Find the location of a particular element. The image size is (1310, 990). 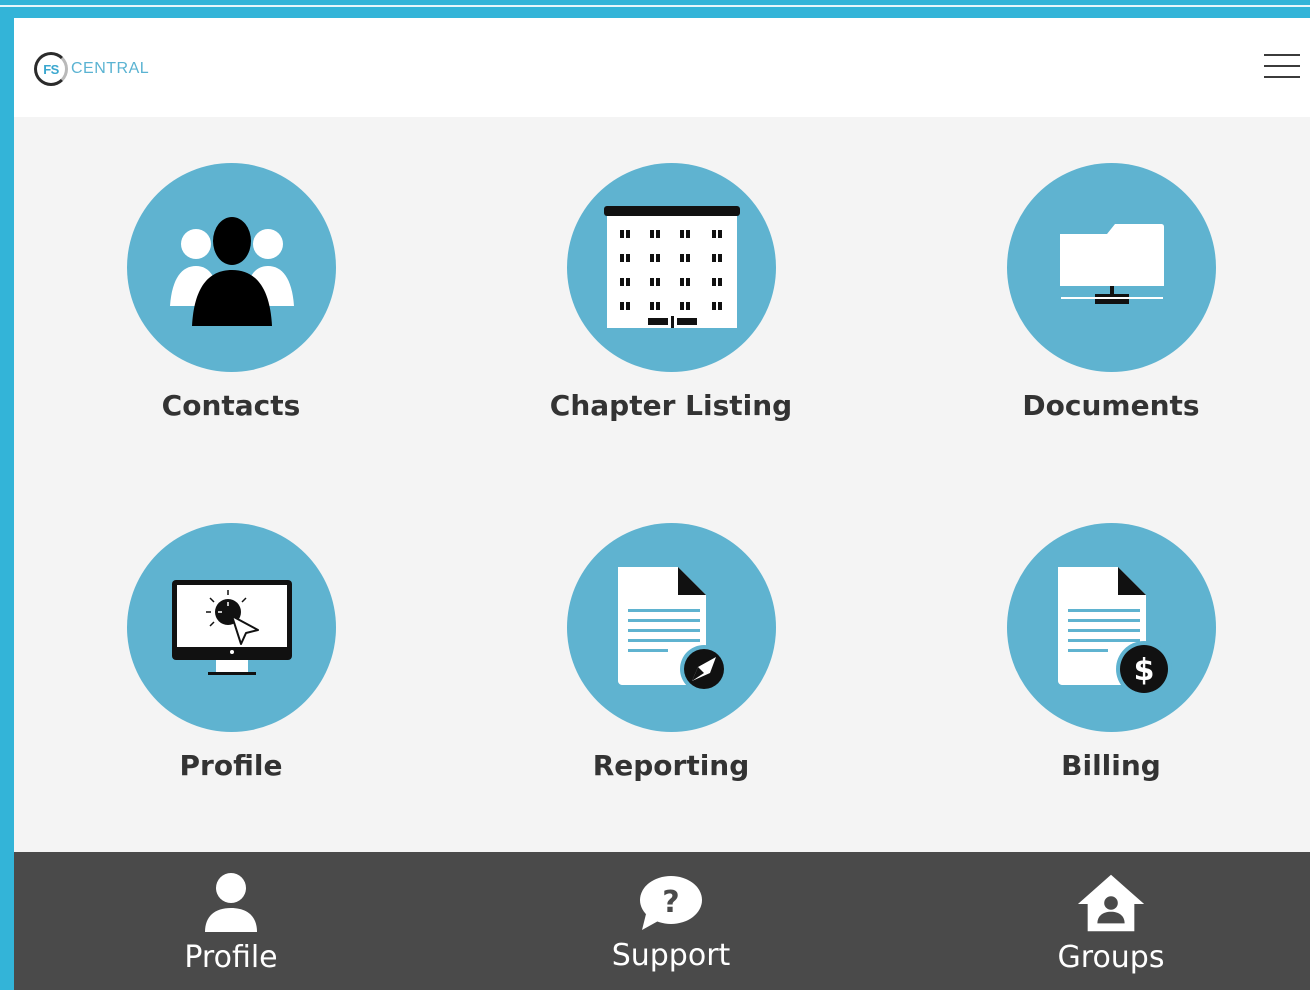

house-user-icon is located at coordinates (1111, 903).